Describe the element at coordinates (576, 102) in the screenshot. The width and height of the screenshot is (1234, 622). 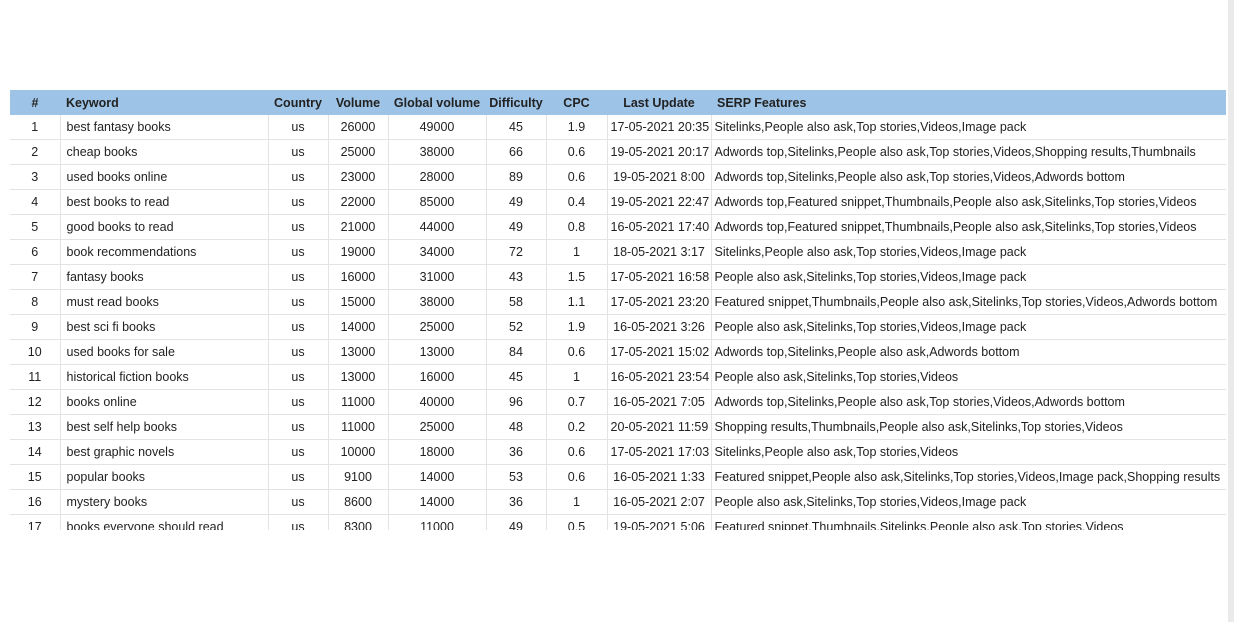
I see `column-header-cpc: CPC` at that location.